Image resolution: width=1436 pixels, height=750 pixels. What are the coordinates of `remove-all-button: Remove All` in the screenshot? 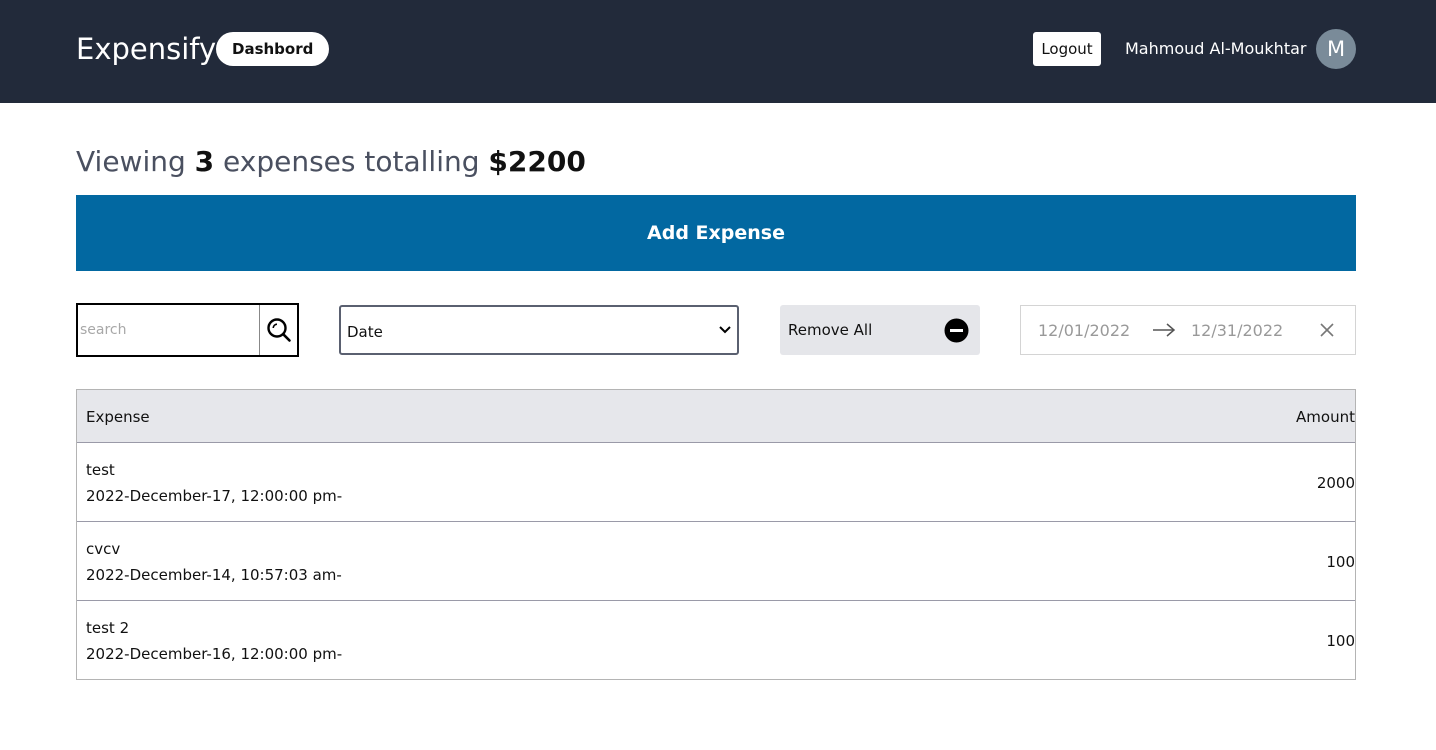 It's located at (880, 330).